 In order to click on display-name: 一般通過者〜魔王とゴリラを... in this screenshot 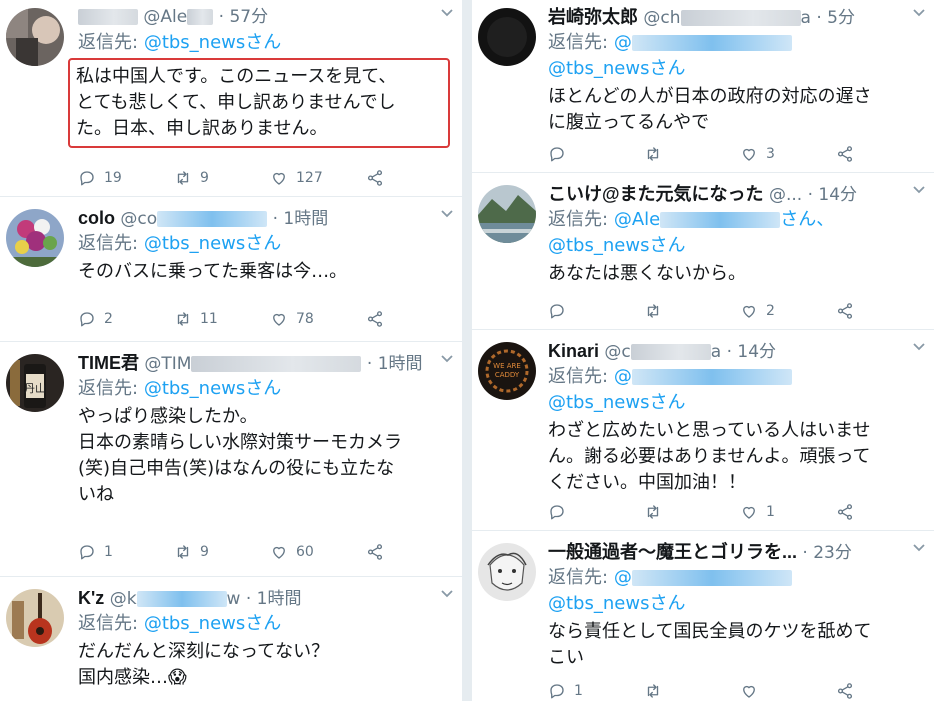, I will do `click(672, 552)`.